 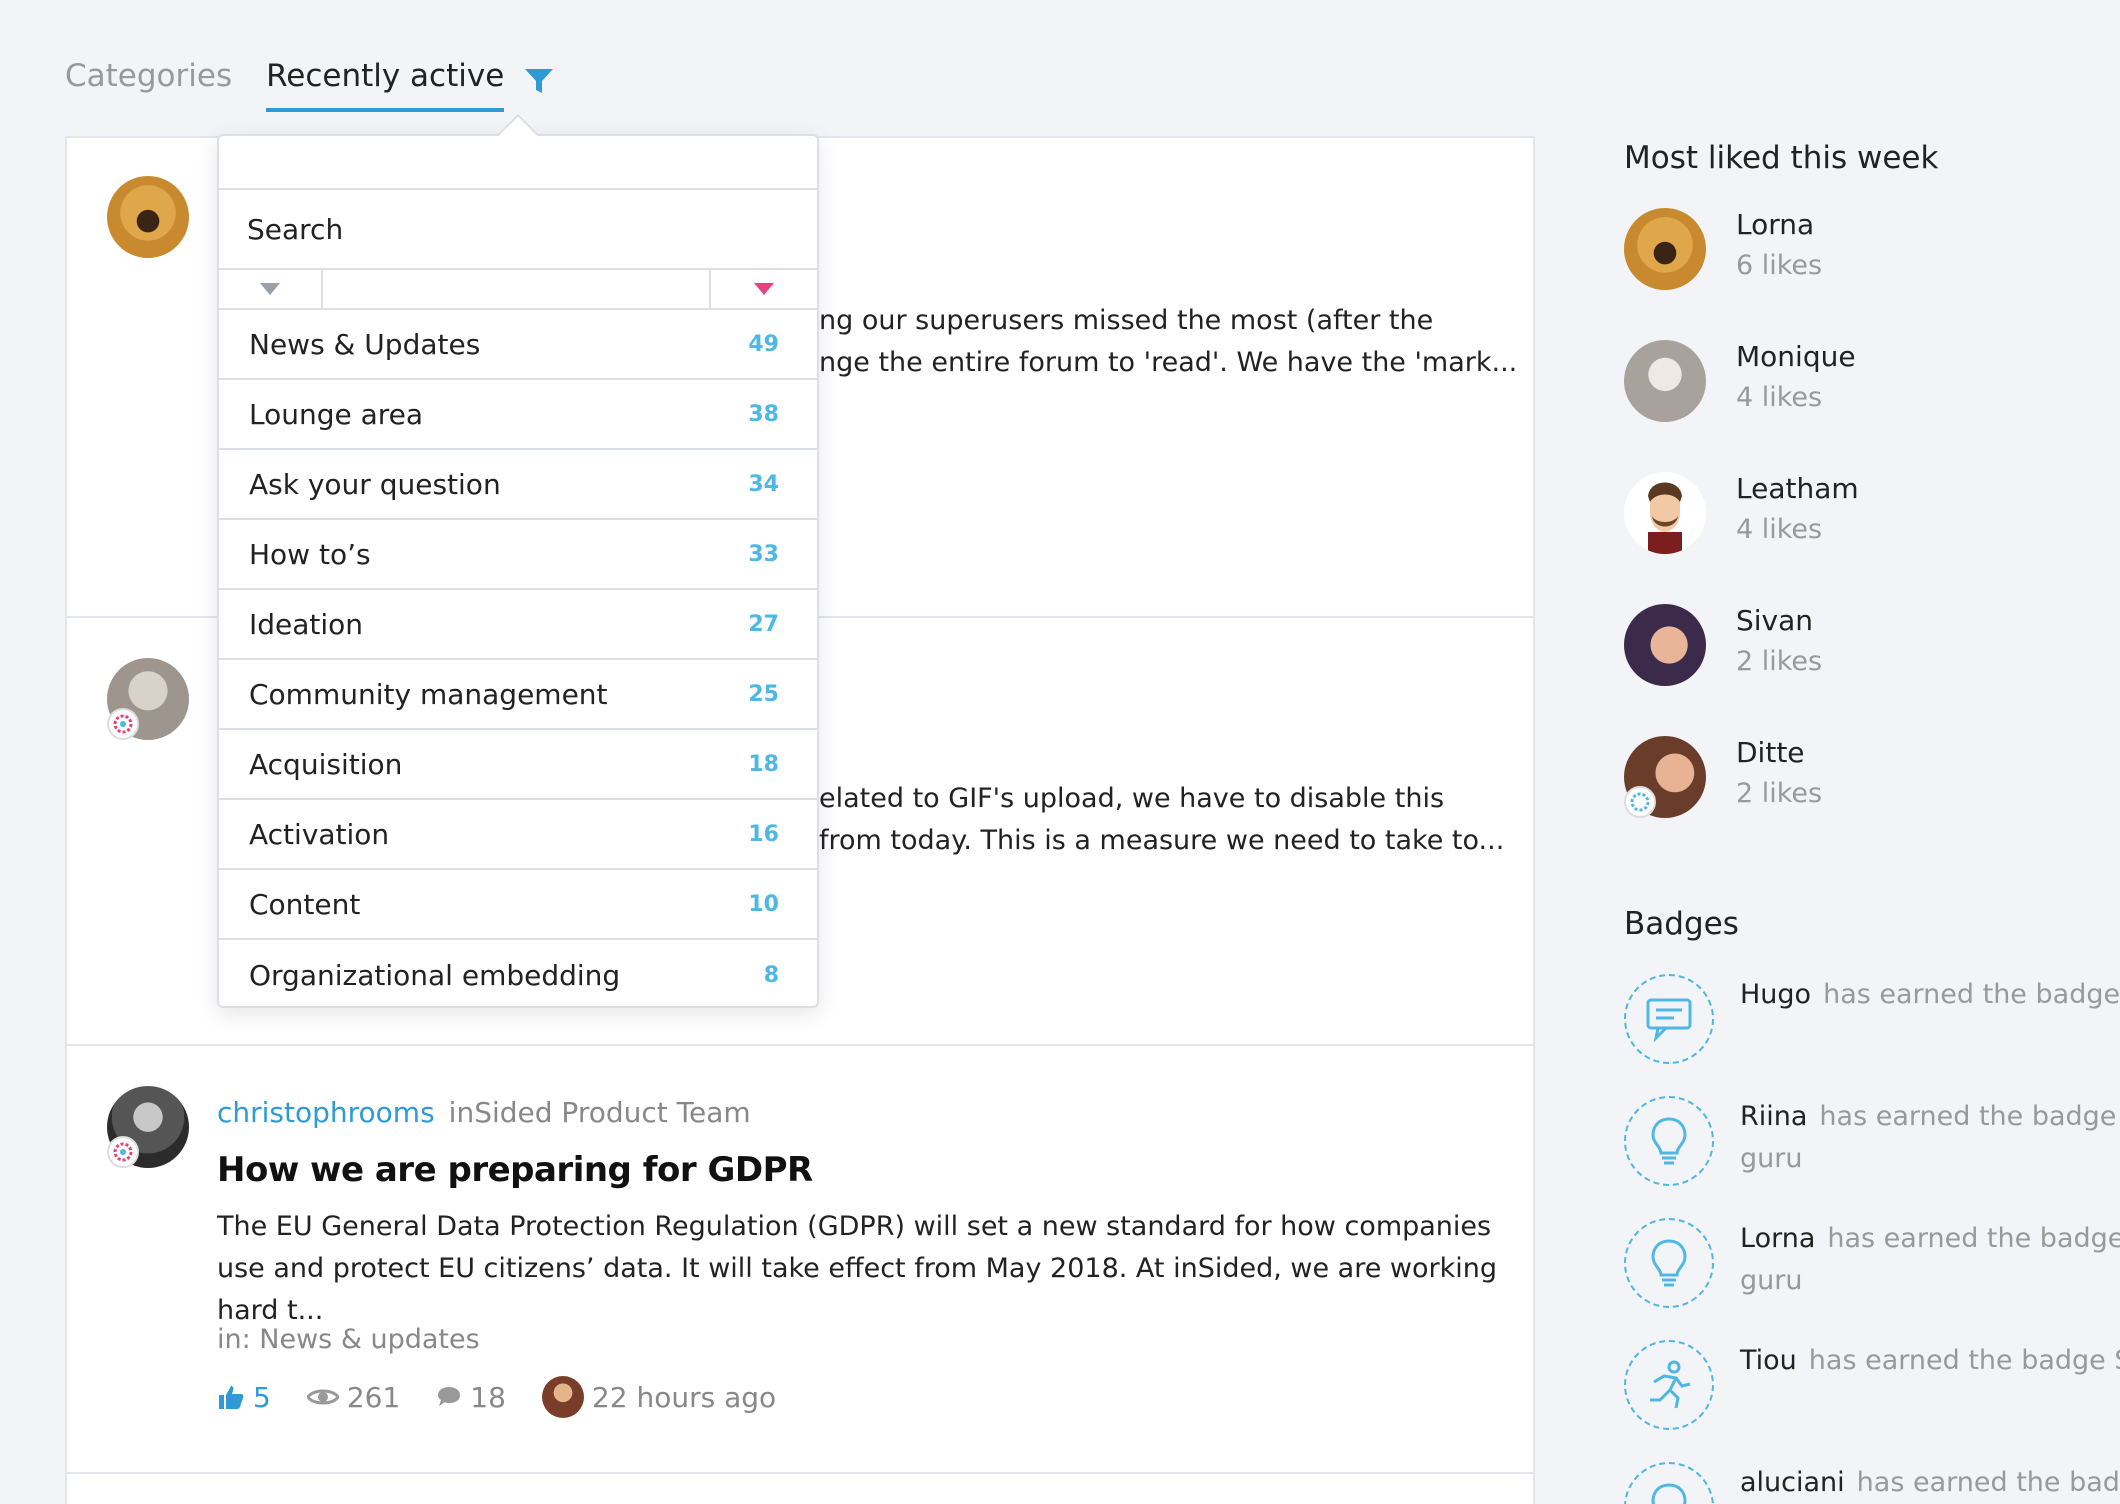 What do you see at coordinates (1872, 1386) in the screenshot?
I see `badge-item: Tiou has earned the badge Sp` at bounding box center [1872, 1386].